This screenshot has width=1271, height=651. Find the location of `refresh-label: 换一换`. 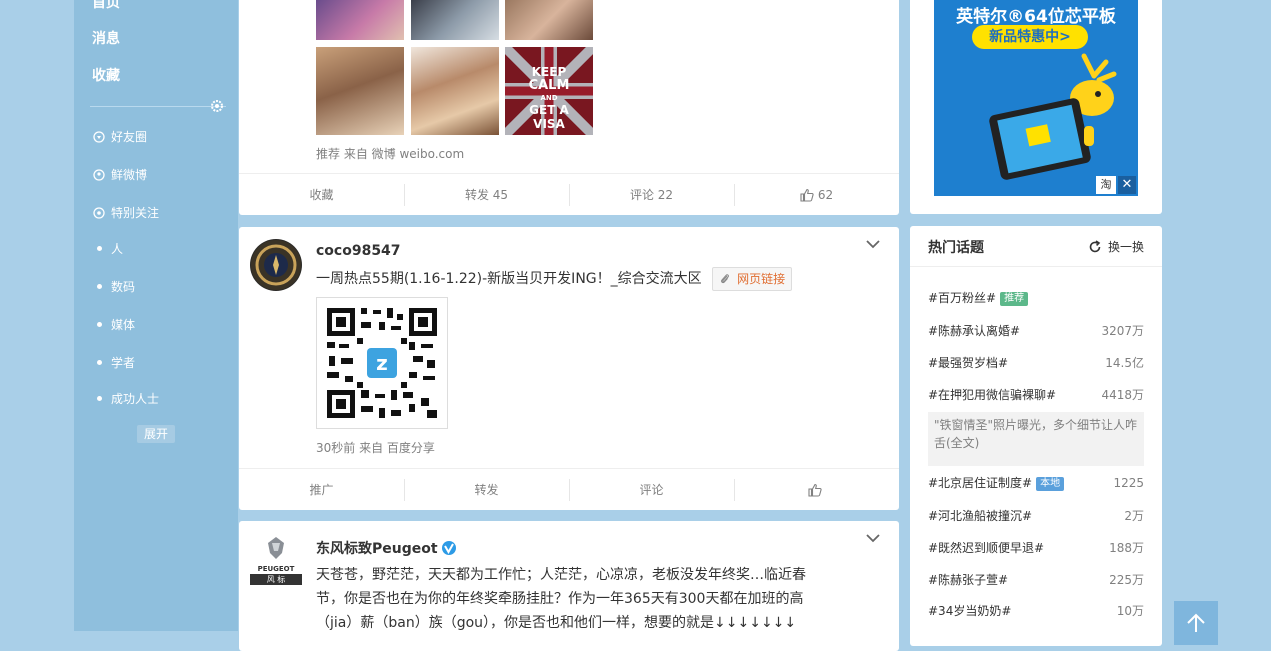

refresh-label: 换一换 is located at coordinates (1125, 247).